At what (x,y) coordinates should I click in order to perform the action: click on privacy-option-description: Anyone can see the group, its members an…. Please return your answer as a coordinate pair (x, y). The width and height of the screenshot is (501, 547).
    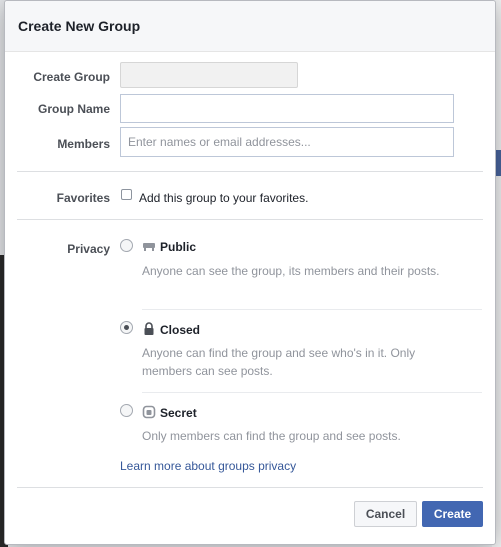
    Looking at the image, I should click on (291, 271).